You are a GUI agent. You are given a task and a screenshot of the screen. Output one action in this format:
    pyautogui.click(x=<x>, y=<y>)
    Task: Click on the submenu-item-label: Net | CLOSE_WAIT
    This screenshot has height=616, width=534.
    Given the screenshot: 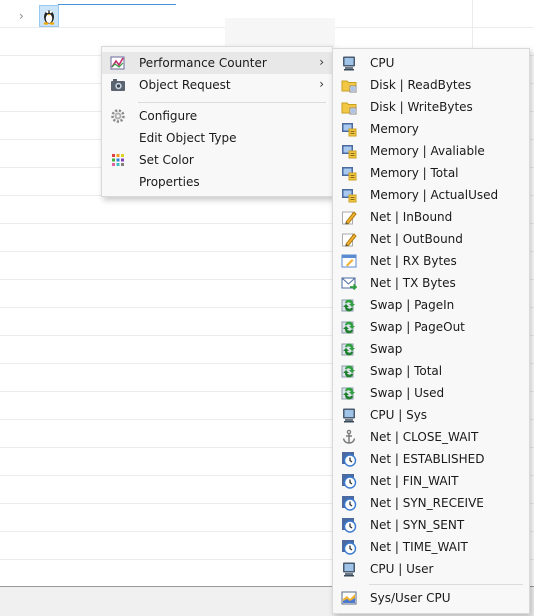 What is the action you would take?
    pyautogui.click(x=424, y=437)
    